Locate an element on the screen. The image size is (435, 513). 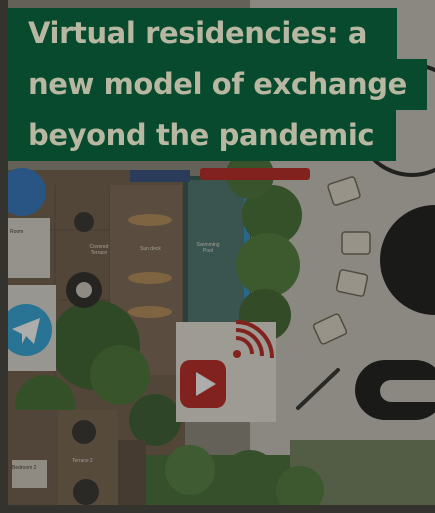
plan-label-room: Room is located at coordinates (17, 232).